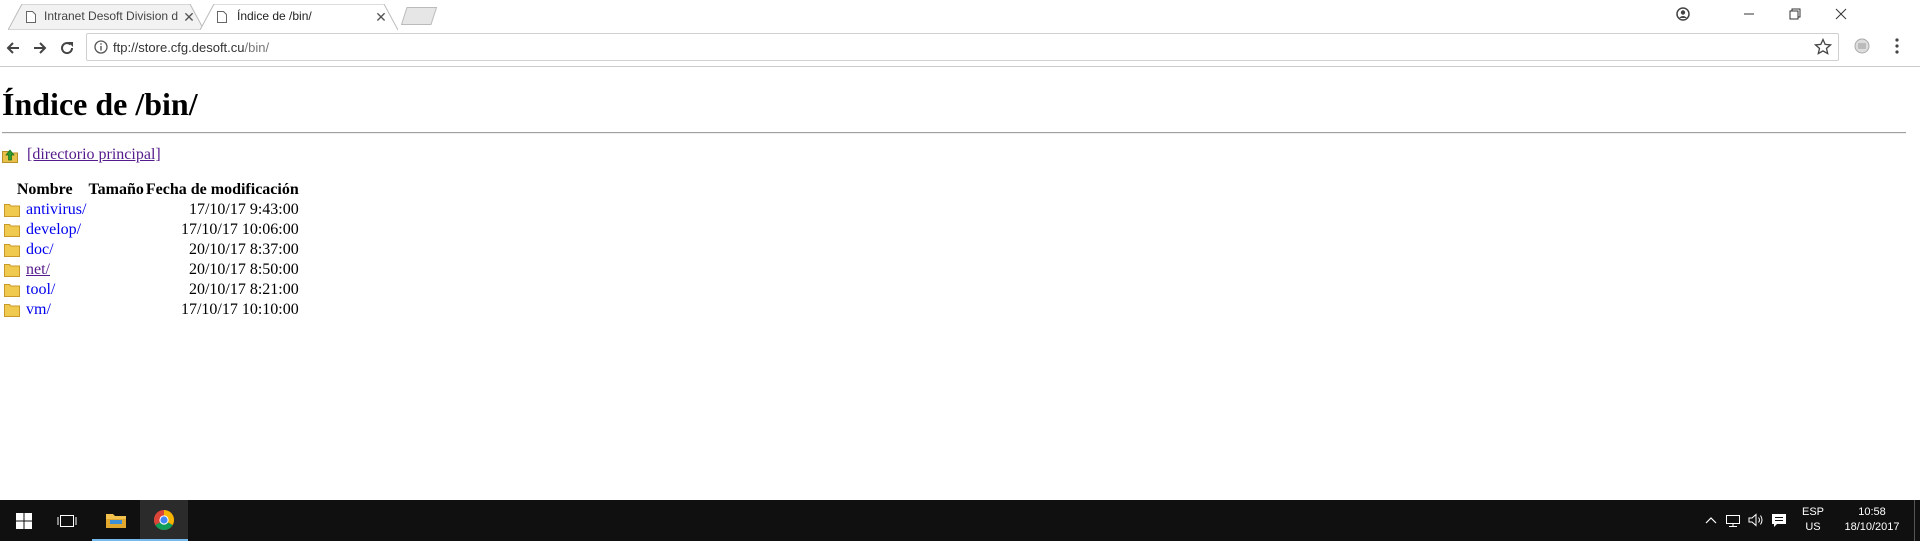 This screenshot has width=1920, height=541. I want to click on keyboard-layout: US, so click(1813, 527).